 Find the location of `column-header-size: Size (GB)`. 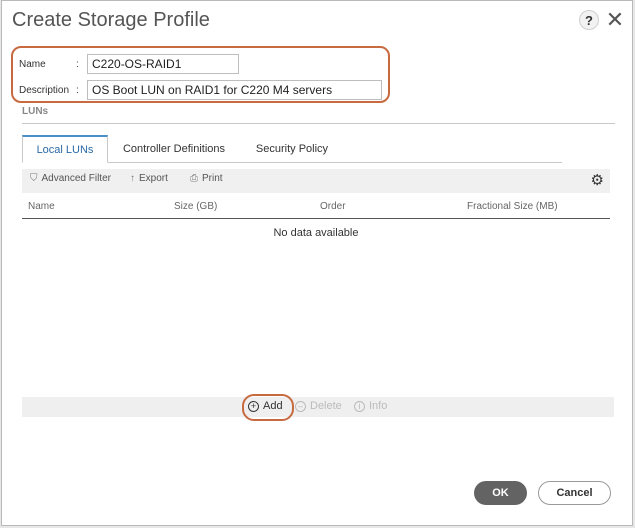

column-header-size: Size (GB) is located at coordinates (195, 206).